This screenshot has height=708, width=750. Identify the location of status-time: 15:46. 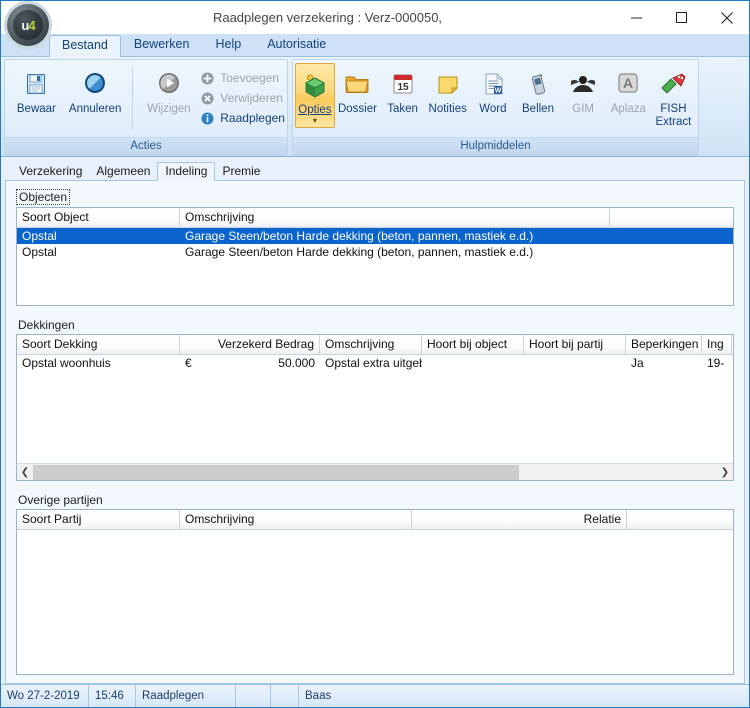
(112, 696).